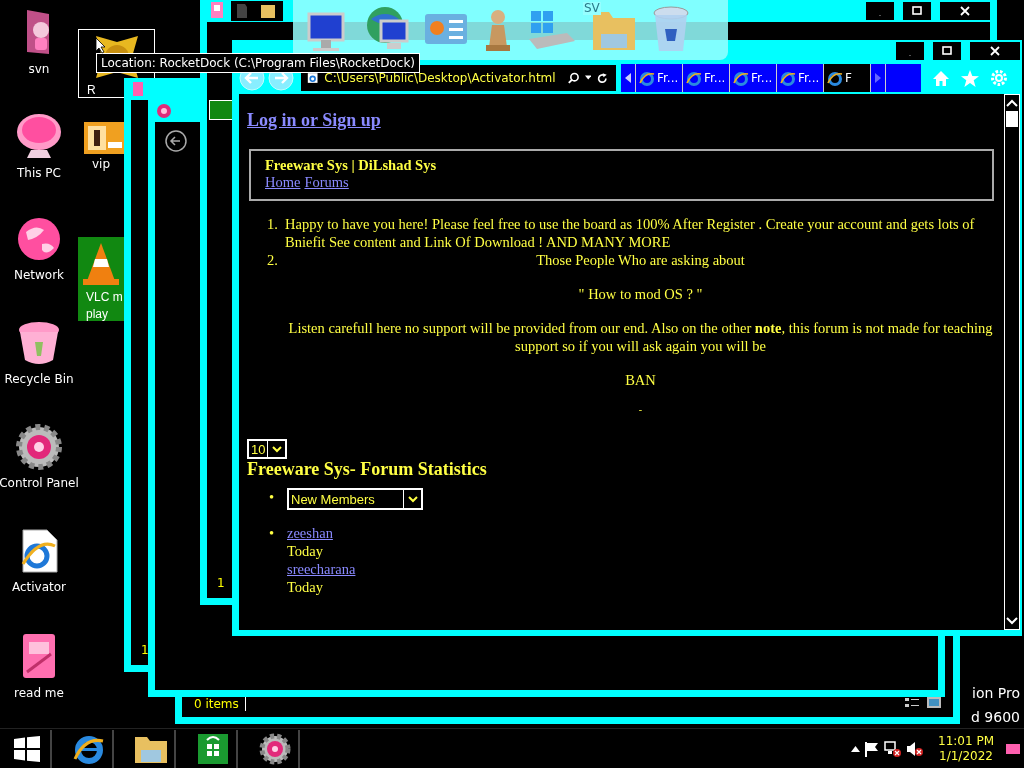 Image resolution: width=1024 pixels, height=768 pixels. Describe the element at coordinates (995, 717) in the screenshot. I see `build-text: d 9600` at that location.